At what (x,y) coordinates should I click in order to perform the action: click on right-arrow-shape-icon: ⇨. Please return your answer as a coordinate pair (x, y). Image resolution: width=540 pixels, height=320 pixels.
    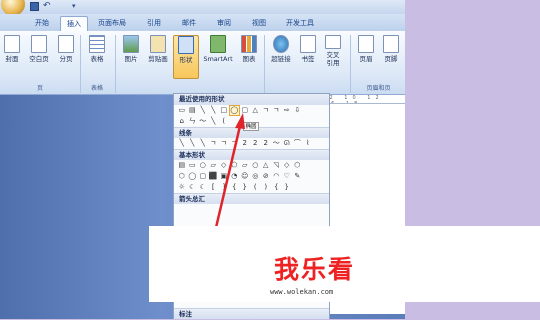
    Looking at the image, I should click on (287, 110).